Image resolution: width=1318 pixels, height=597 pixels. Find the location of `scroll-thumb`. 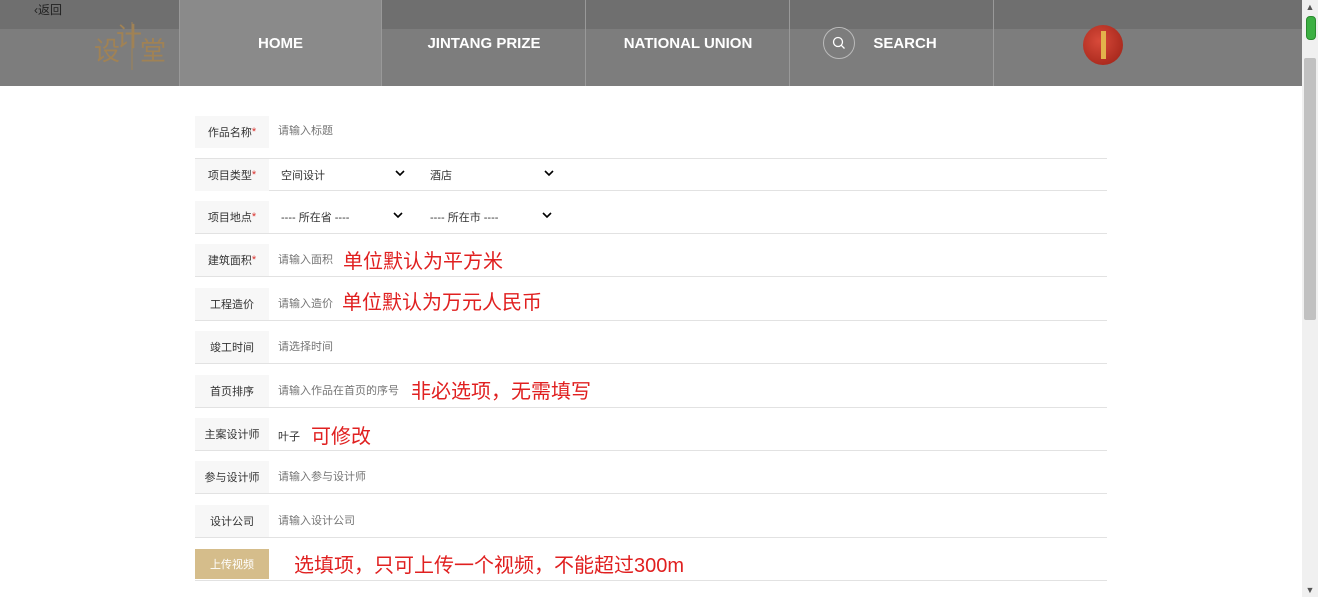

scroll-thumb is located at coordinates (1310, 189).